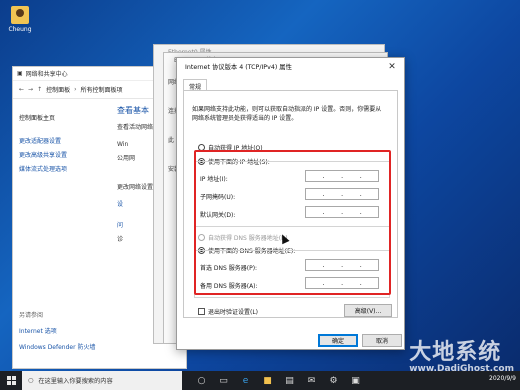 Image resolution: width=520 pixels, height=390 pixels. Describe the element at coordinates (64, 140) in the screenshot. I see `link-adapter-settings: 更改适配器设置` at that location.